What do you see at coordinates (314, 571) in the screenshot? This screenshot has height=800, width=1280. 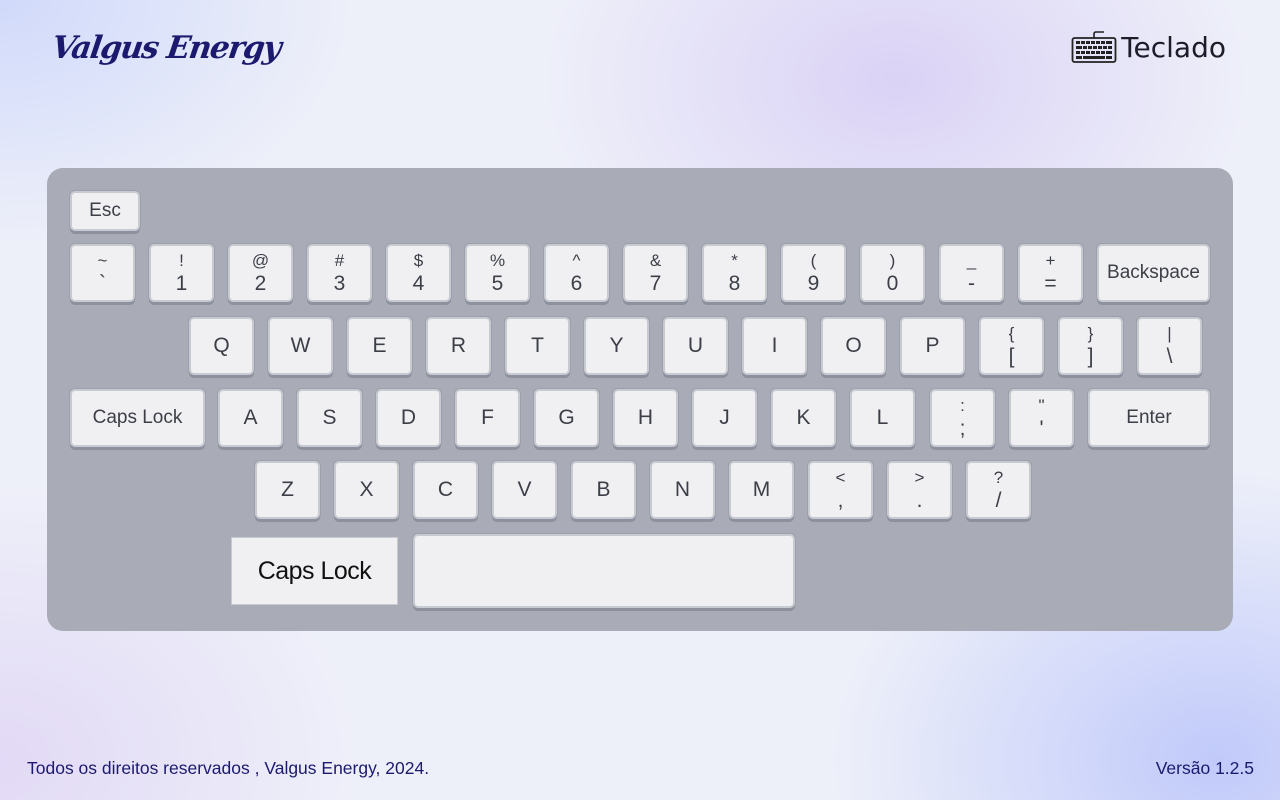 I see `caps-lock-indicator: Caps Lock` at bounding box center [314, 571].